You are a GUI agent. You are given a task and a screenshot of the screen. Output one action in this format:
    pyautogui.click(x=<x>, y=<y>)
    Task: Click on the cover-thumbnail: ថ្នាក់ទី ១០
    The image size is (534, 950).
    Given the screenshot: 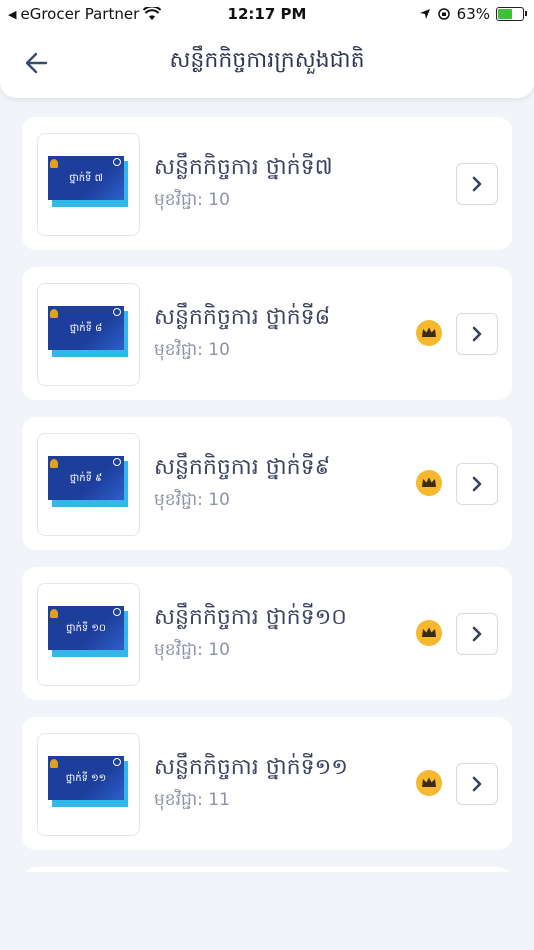 What is the action you would take?
    pyautogui.click(x=88, y=634)
    